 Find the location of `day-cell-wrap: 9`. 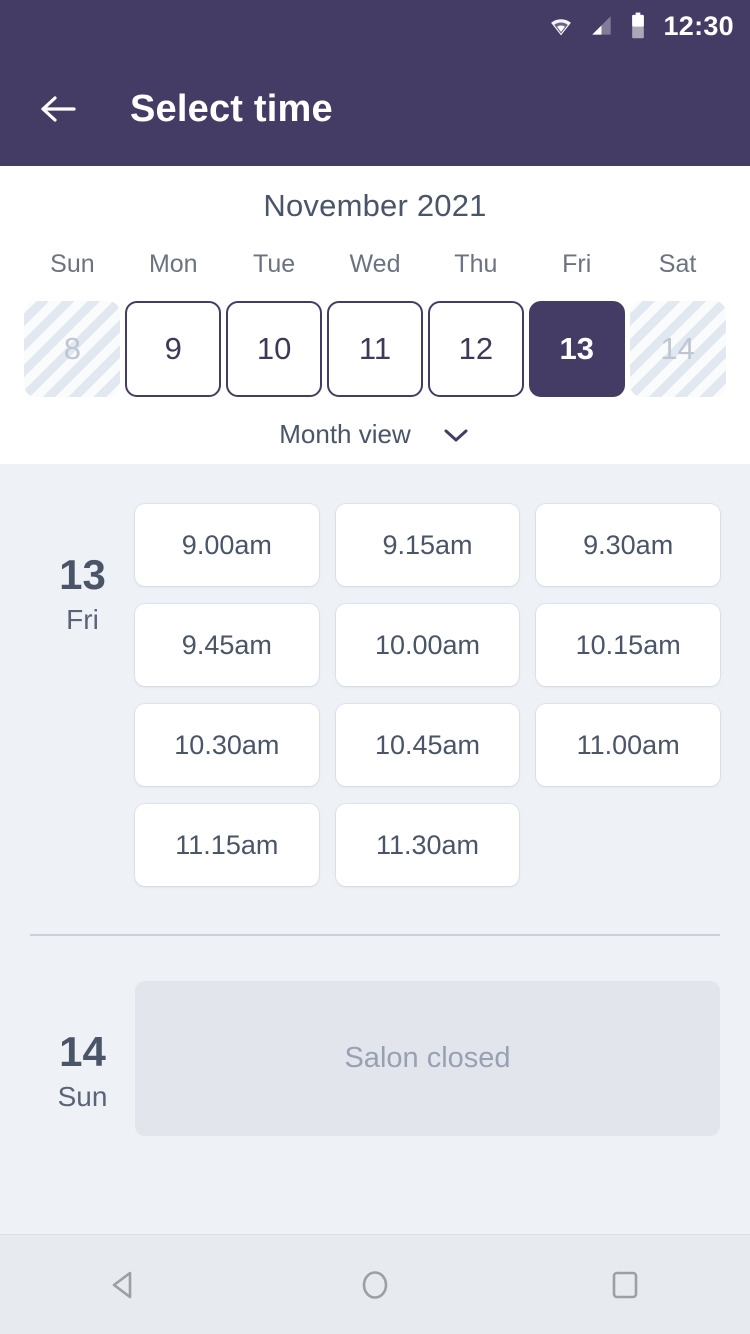

day-cell-wrap: 9 is located at coordinates (173, 349).